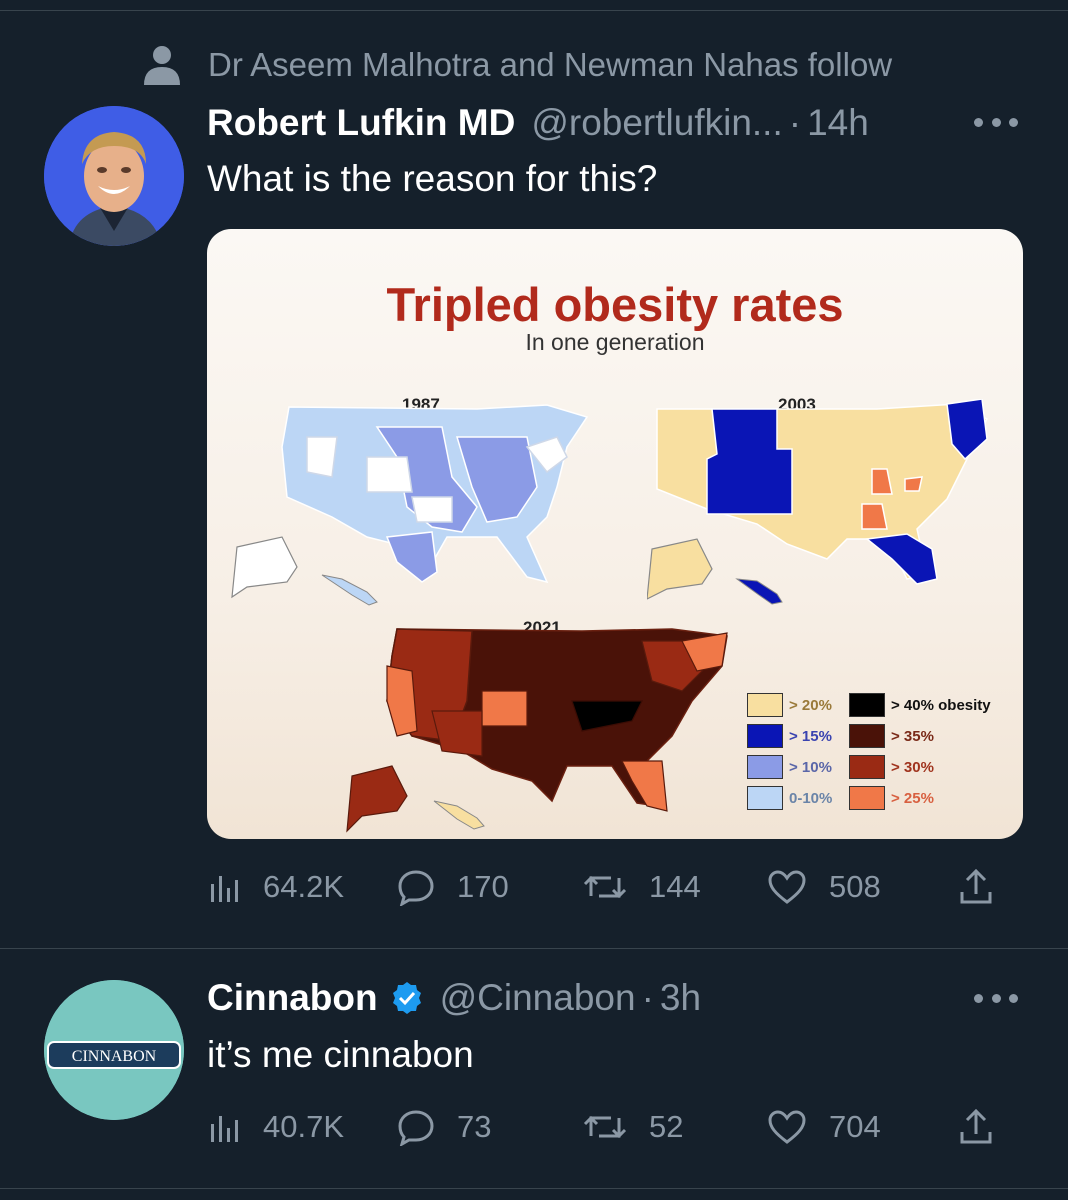  I want to click on like-count: 704, so click(855, 1126).